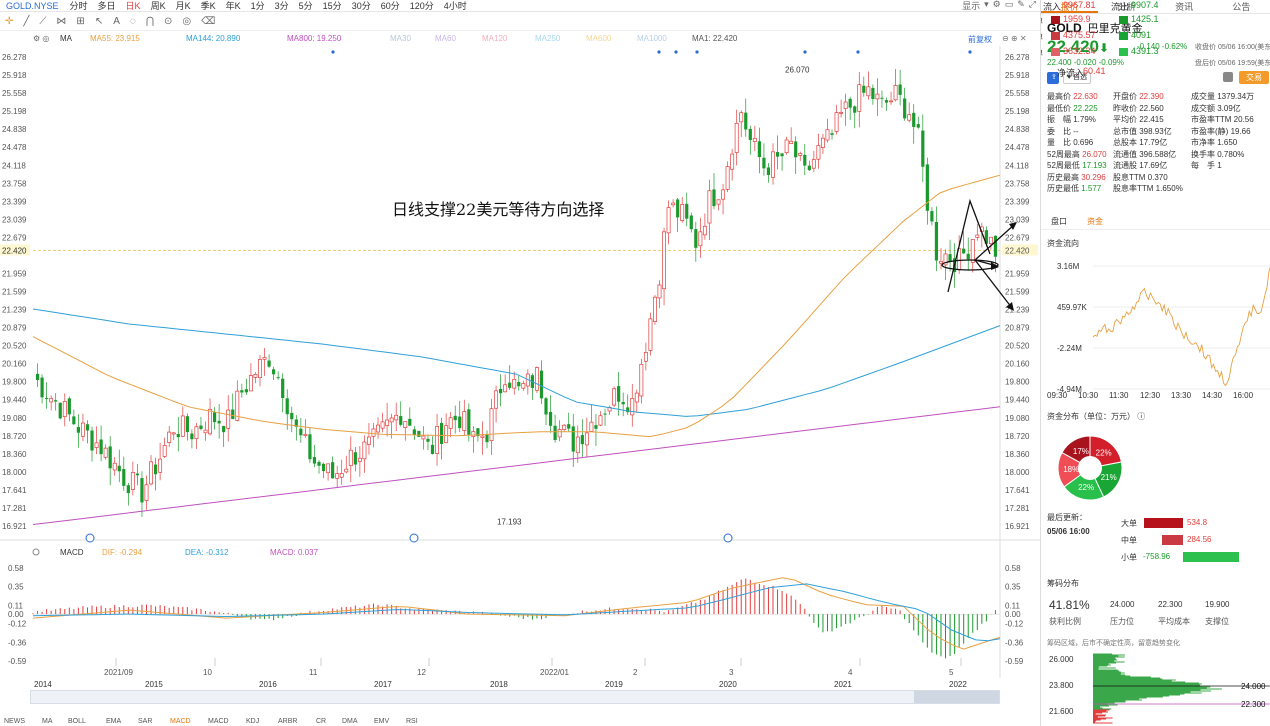  Describe the element at coordinates (715, 38) in the screenshot. I see `ma1-label: MA1: 22.420` at that location.